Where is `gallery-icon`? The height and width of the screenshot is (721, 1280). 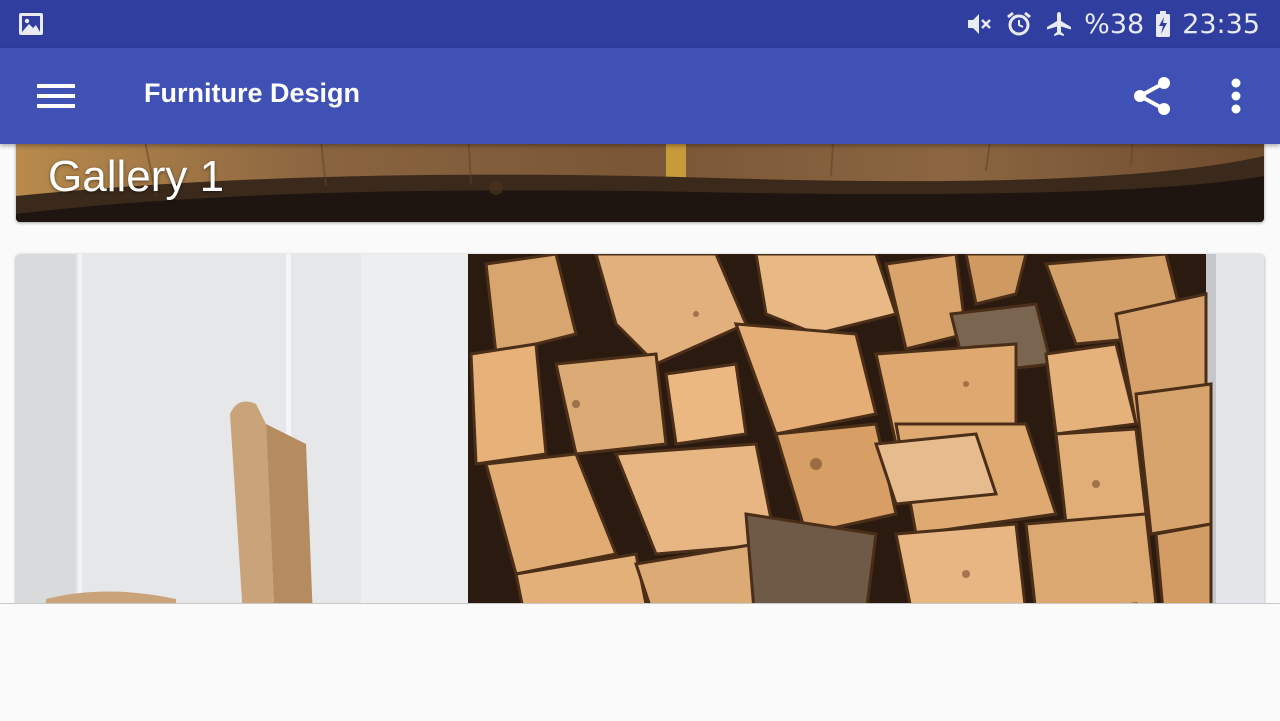
gallery-icon is located at coordinates (31, 24).